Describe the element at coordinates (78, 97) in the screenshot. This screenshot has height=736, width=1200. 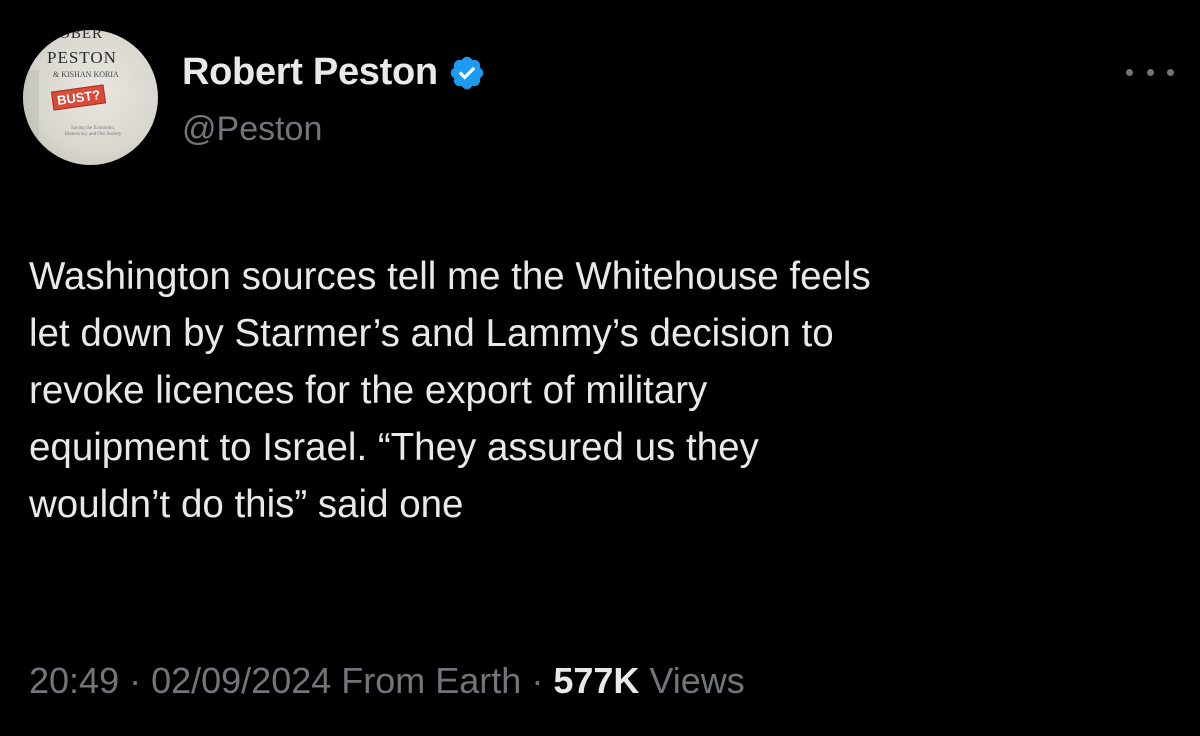
I see `avatar-book-badge: BUST?` at that location.